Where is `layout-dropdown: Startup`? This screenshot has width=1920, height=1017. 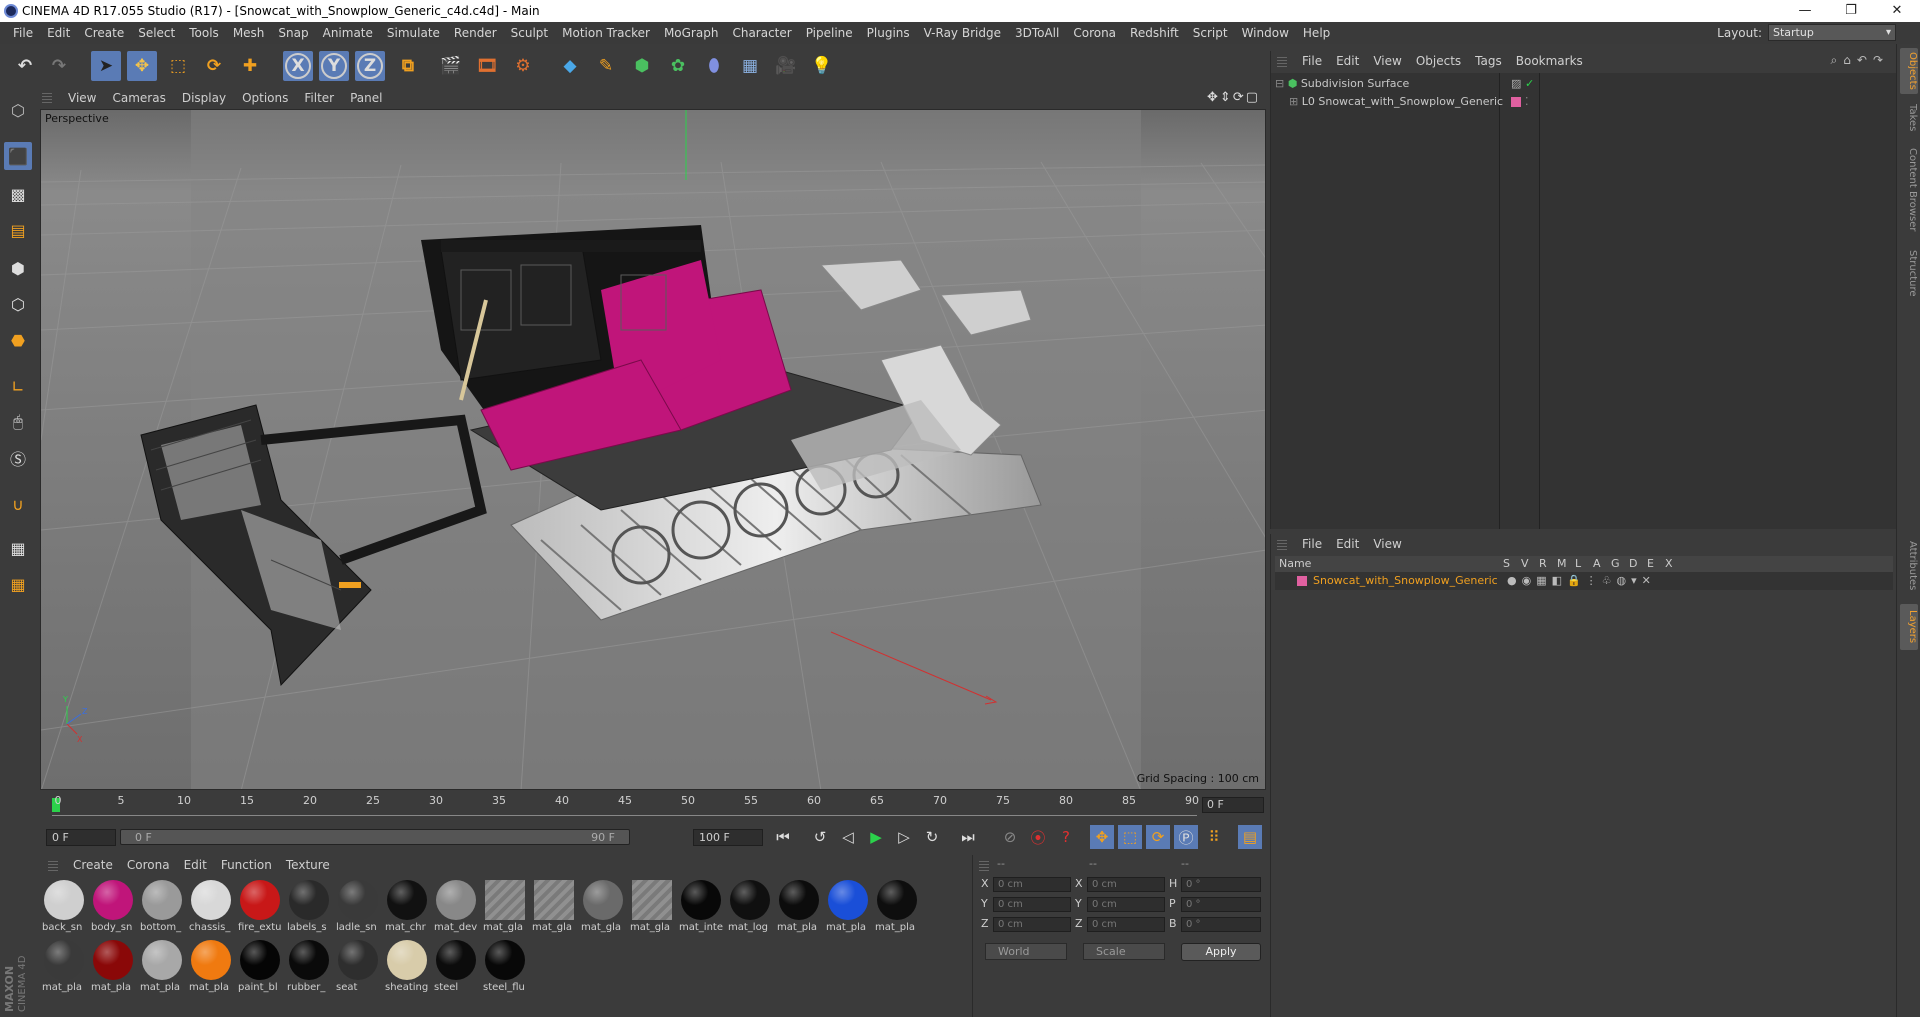
layout-dropdown: Startup is located at coordinates (1832, 32).